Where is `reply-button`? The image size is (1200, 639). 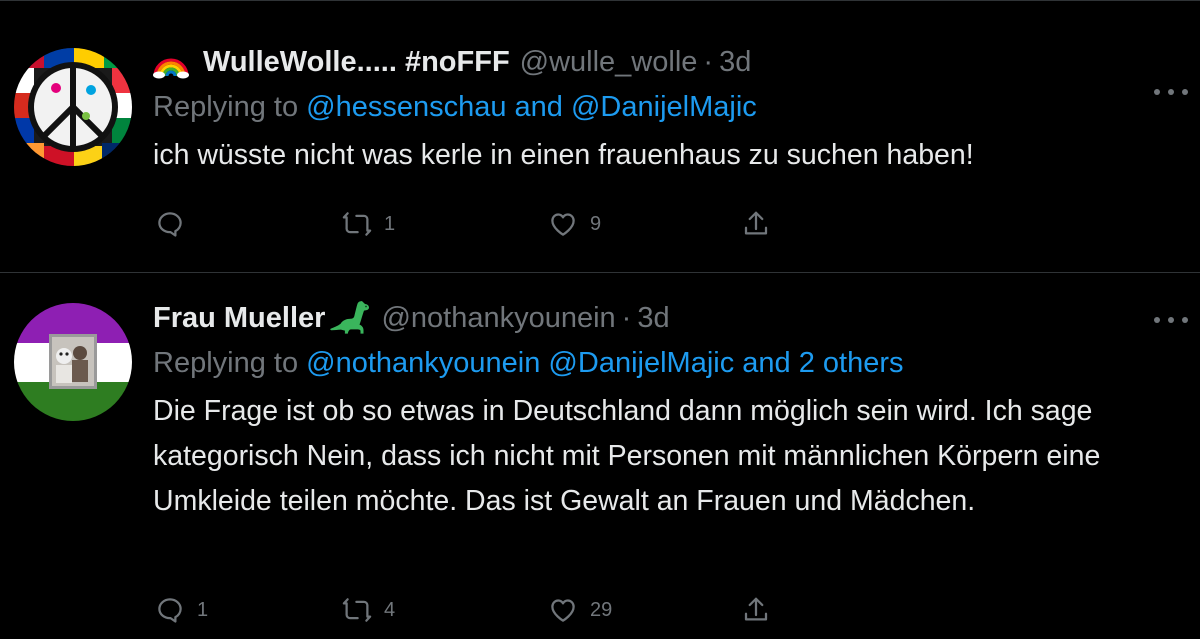 reply-button is located at coordinates (176, 224).